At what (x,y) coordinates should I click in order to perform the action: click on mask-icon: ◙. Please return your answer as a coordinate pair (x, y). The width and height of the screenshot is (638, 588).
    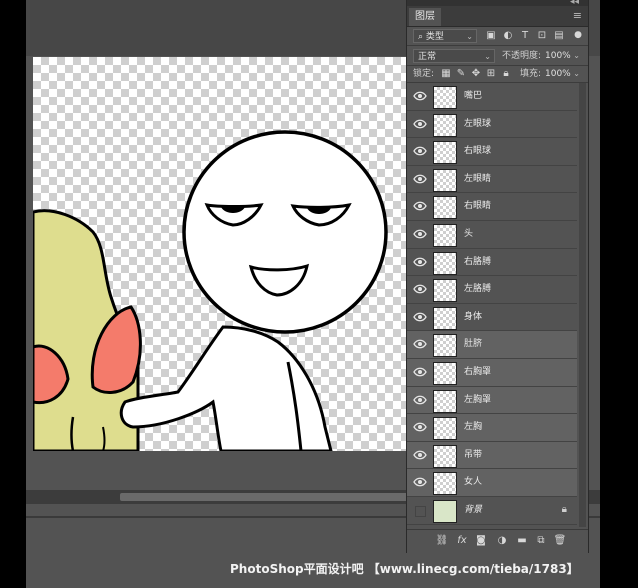
    Looking at the image, I should click on (481, 541).